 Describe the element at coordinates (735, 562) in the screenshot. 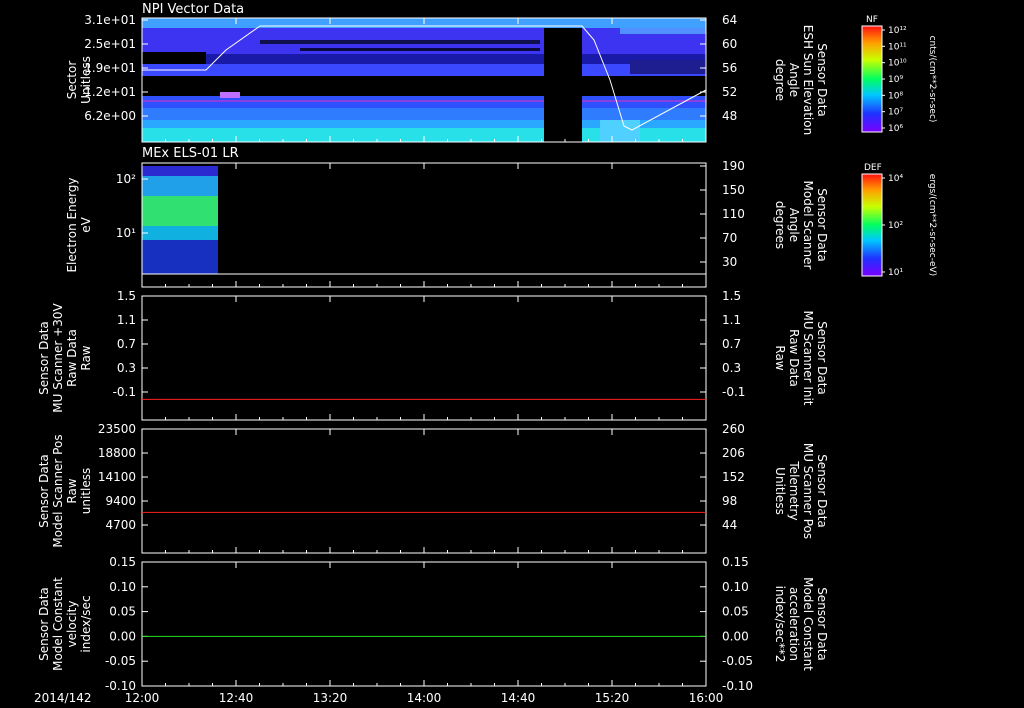

I see `y-tick-label-right: 0.15` at that location.